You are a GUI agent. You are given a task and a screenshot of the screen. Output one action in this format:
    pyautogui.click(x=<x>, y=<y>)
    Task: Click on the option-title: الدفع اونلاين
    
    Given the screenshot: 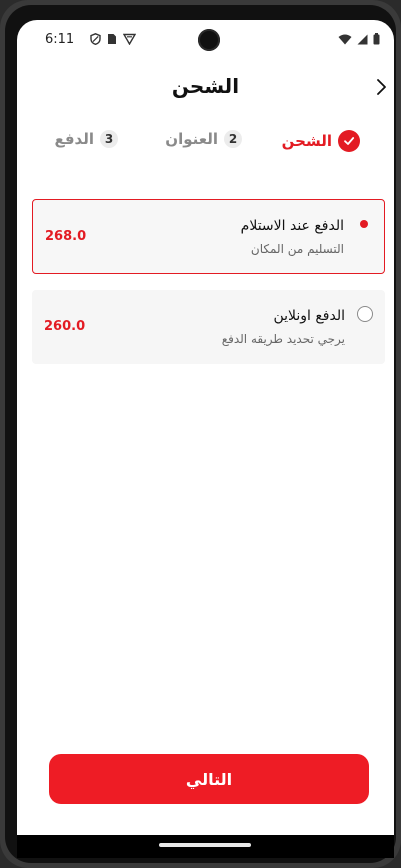 What is the action you would take?
    pyautogui.click(x=309, y=316)
    